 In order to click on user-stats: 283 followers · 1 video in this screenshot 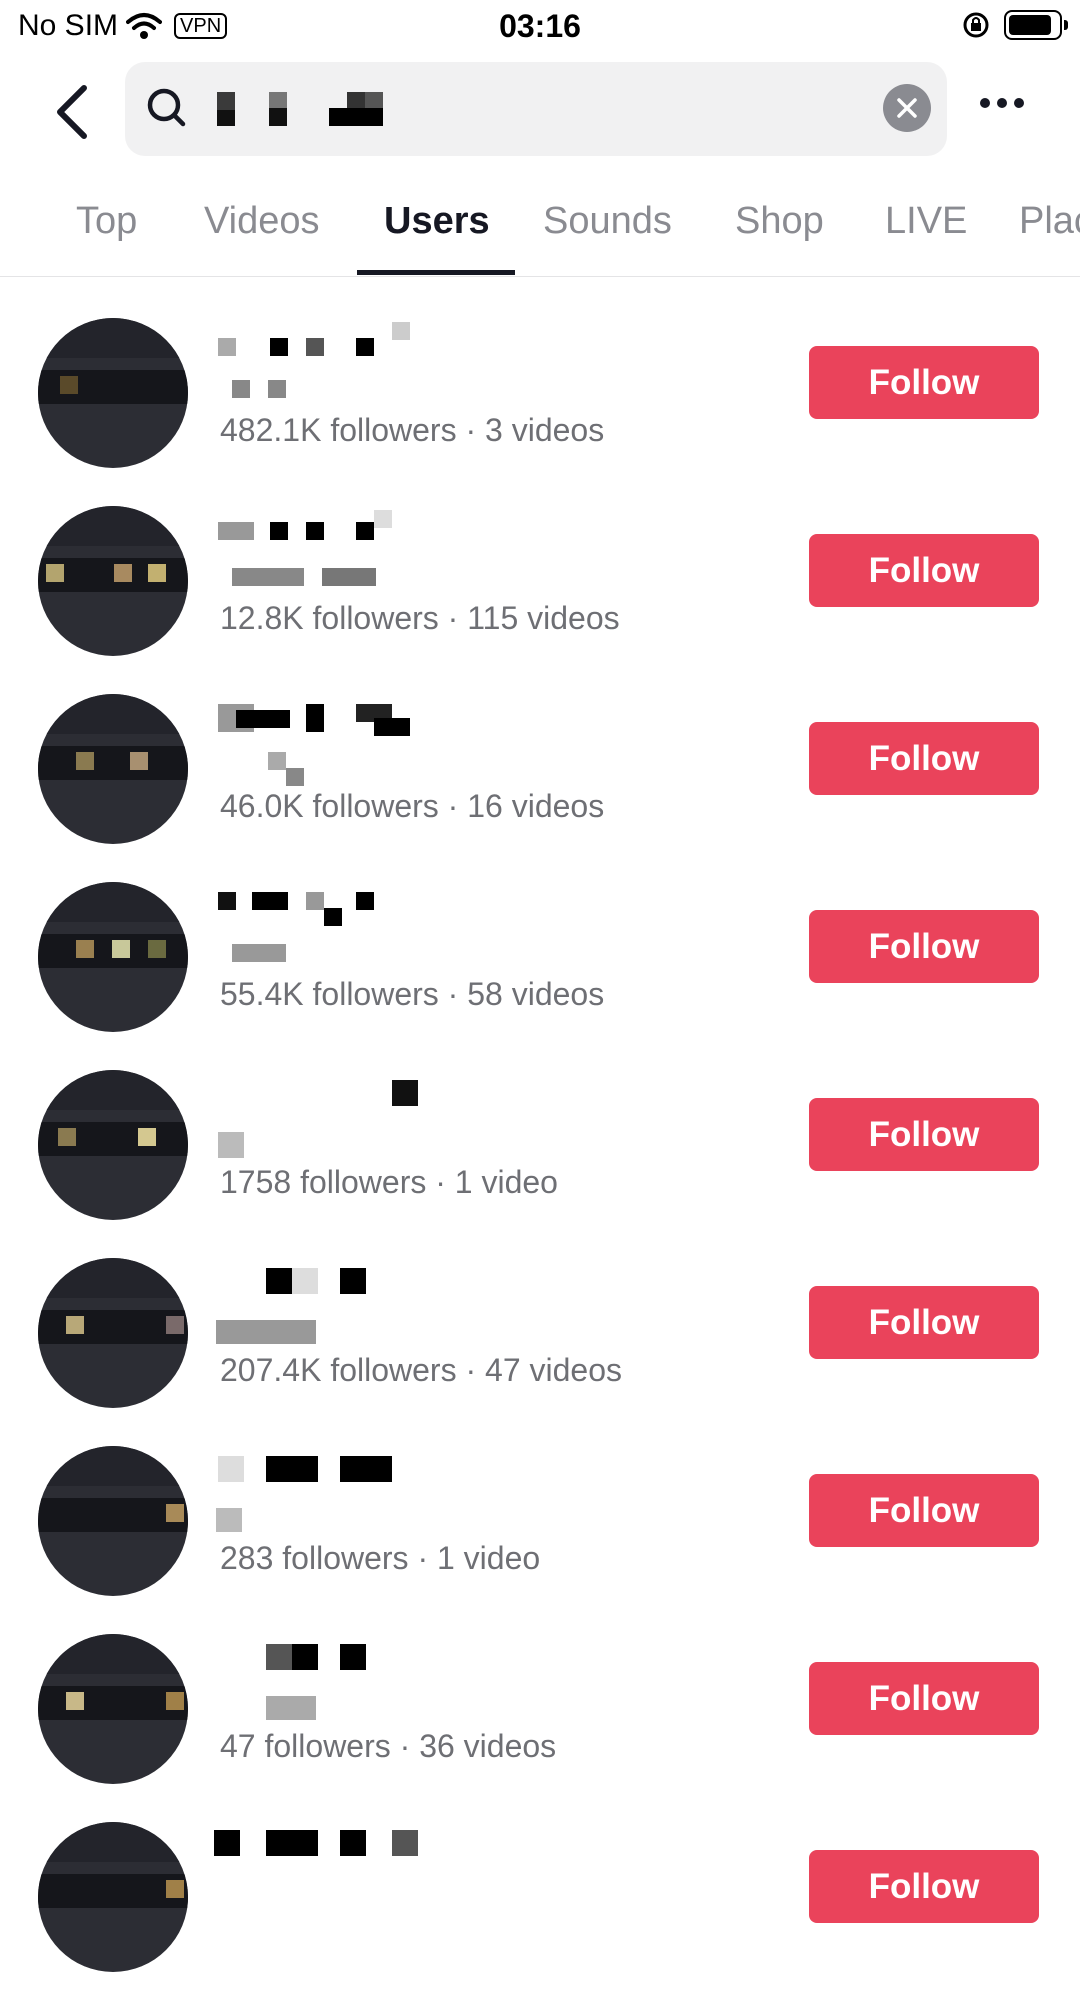, I will do `click(380, 1558)`.